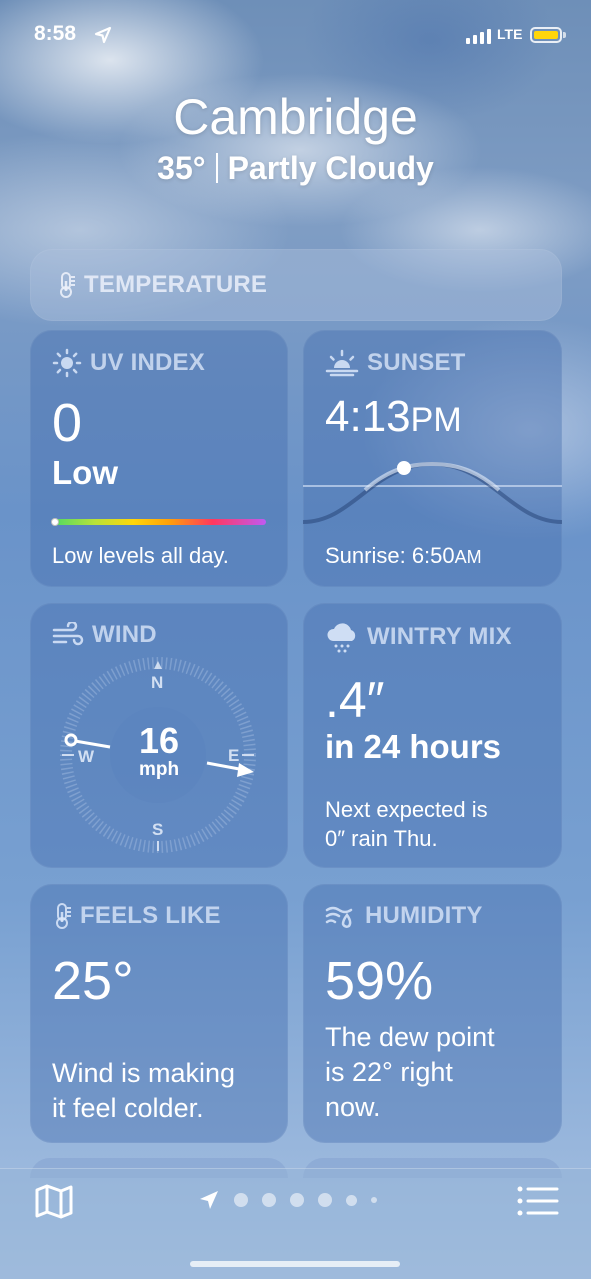 The width and height of the screenshot is (591, 1279). I want to click on temperature-header: TEMPERATURE, so click(161, 285).